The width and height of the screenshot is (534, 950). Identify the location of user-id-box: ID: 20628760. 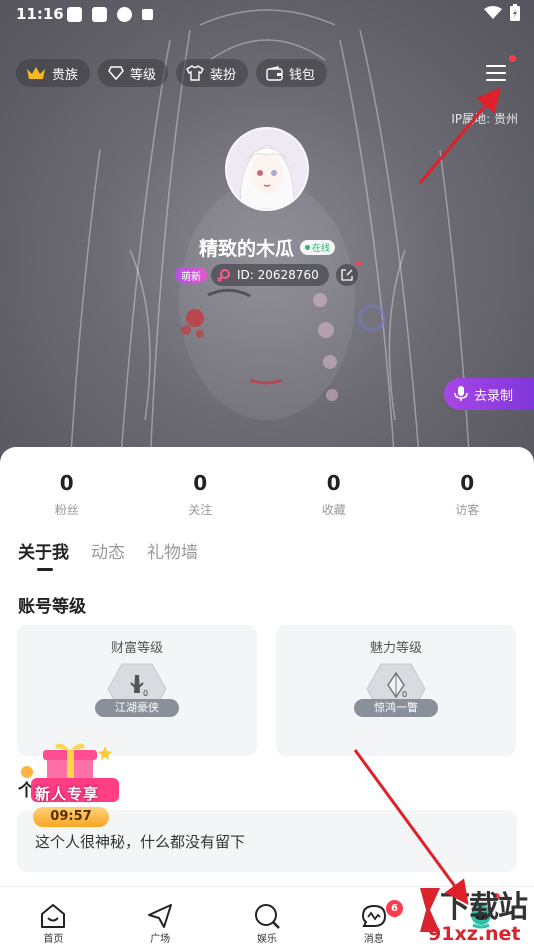
(270, 275).